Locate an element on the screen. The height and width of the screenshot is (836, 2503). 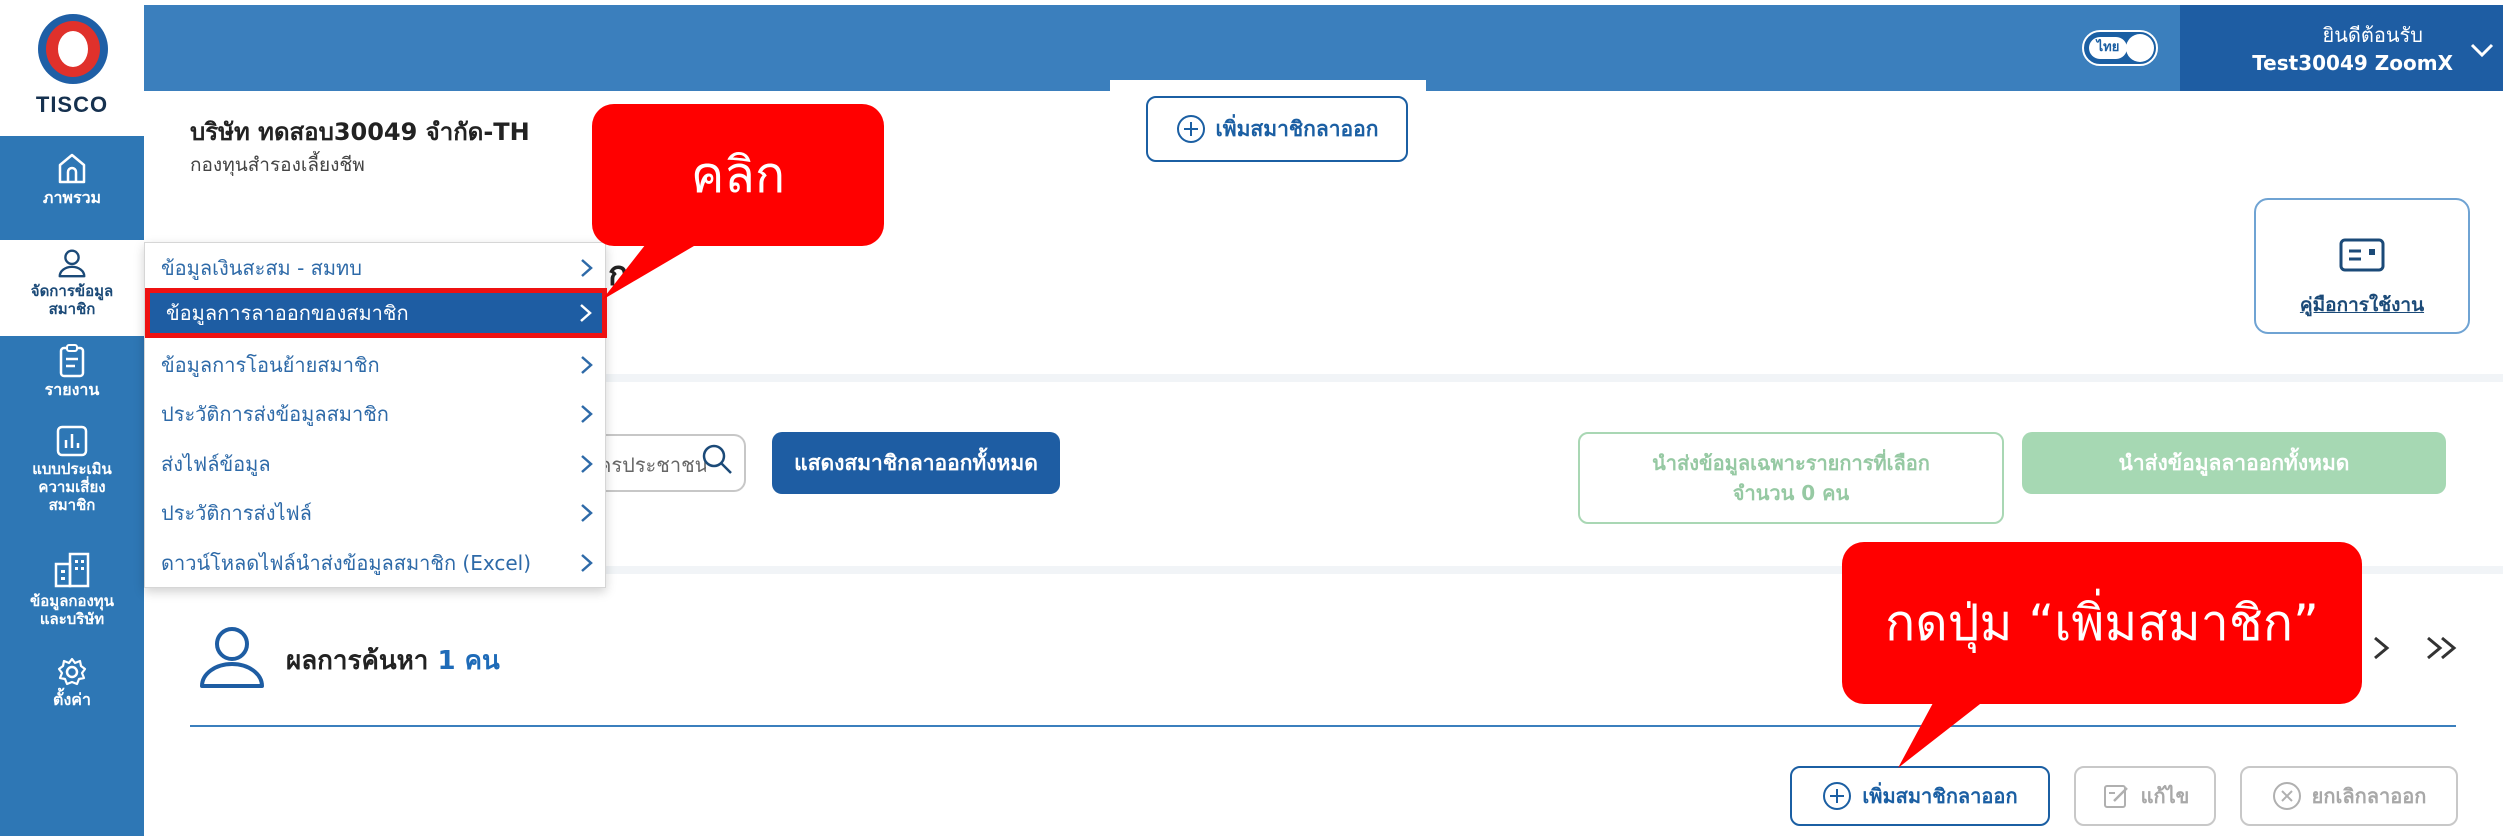
user-manual-label: คู่มือการใช้งาน is located at coordinates (2362, 305).